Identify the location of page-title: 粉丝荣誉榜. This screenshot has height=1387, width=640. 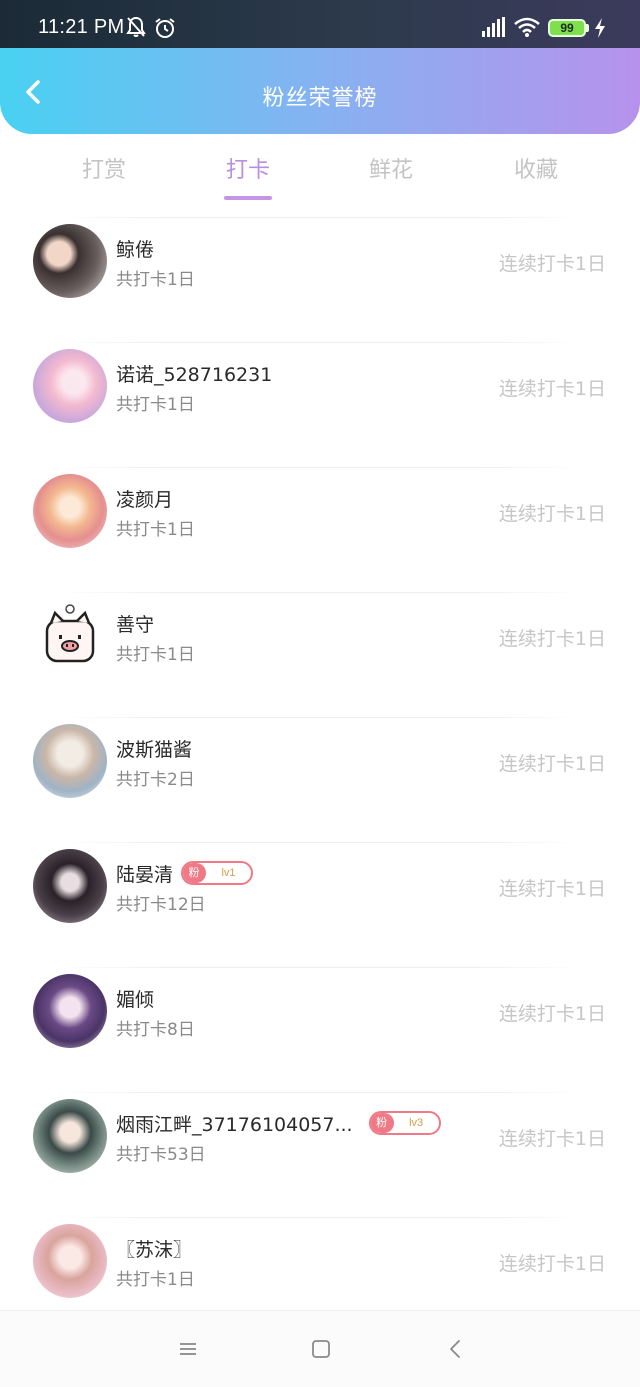
(320, 98).